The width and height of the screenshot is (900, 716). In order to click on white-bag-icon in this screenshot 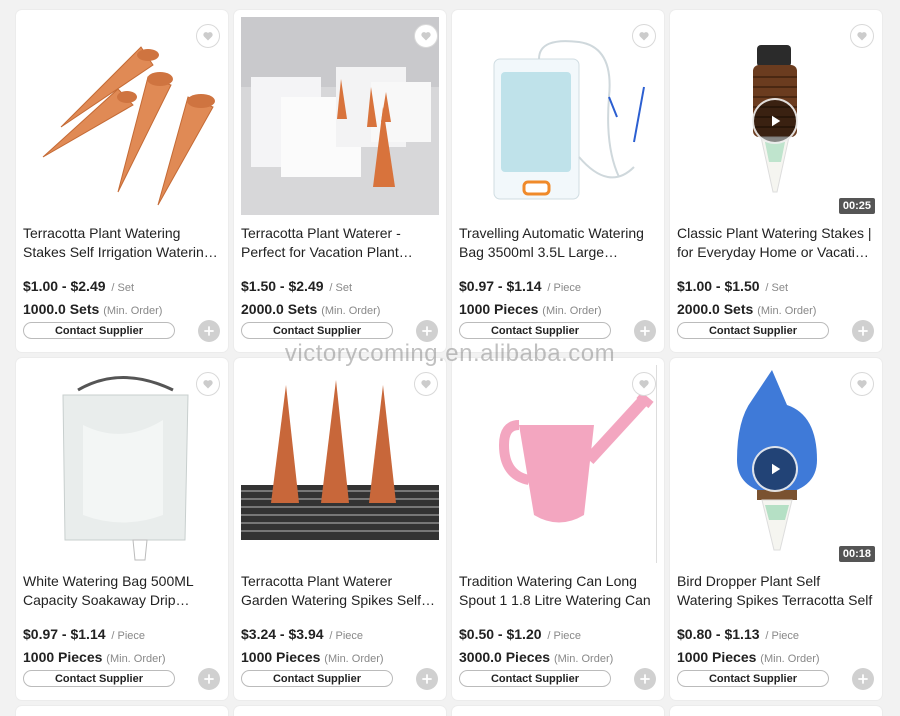, I will do `click(125, 468)`.